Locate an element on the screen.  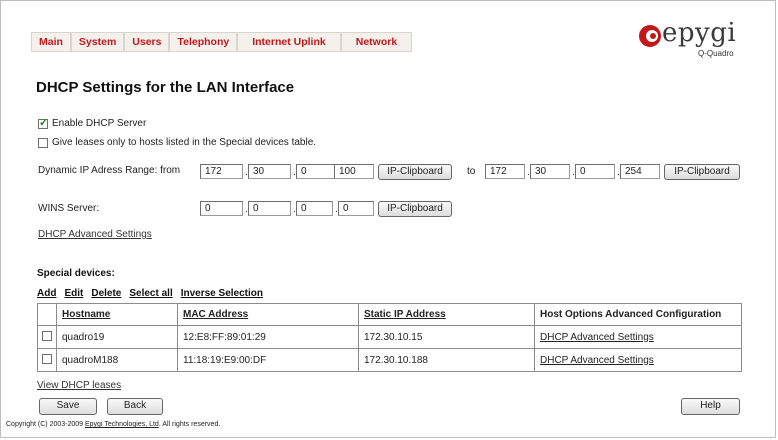
logo-model: Q-Quadro is located at coordinates (716, 53).